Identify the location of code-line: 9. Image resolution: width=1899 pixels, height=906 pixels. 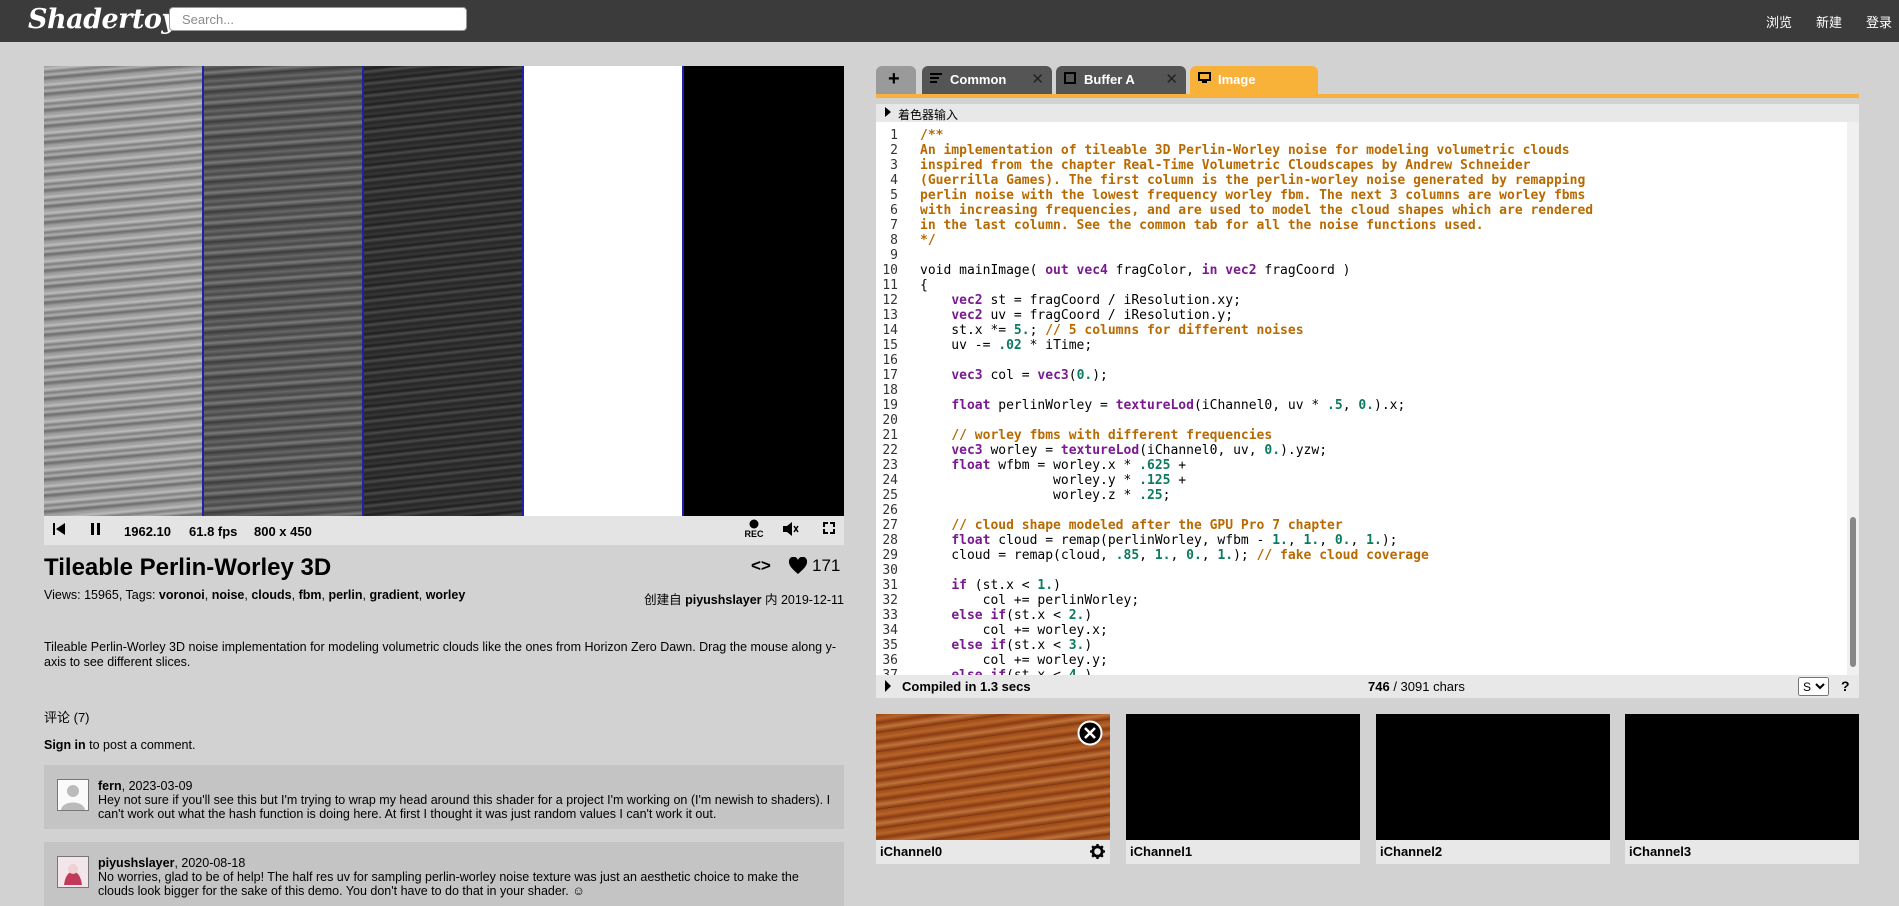
(1361, 255).